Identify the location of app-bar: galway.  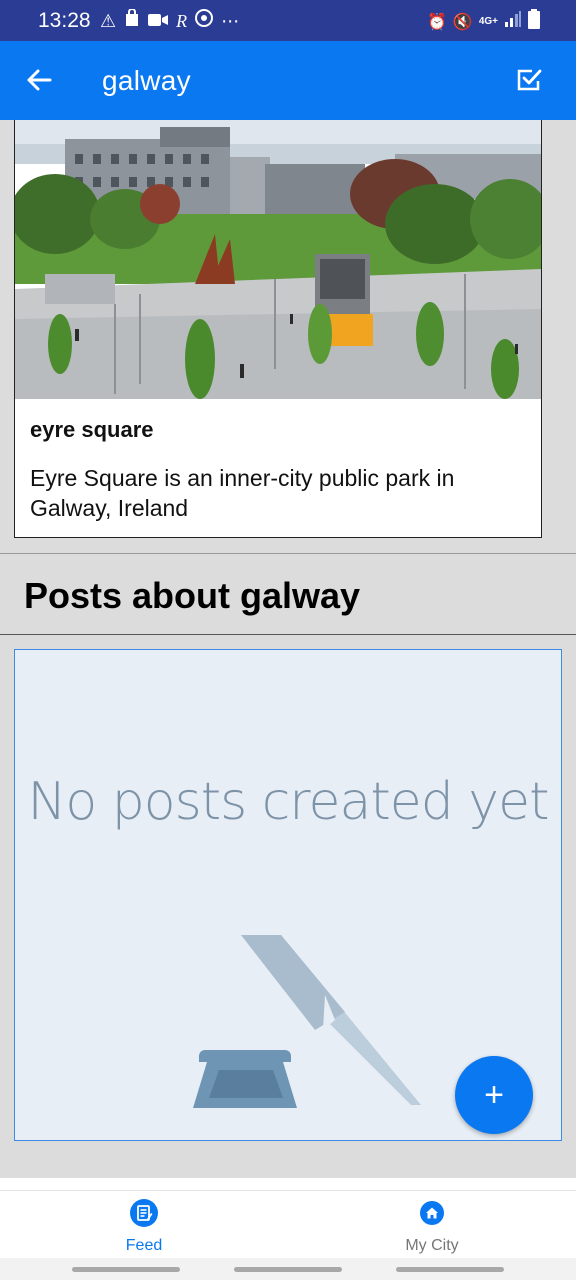
(288, 80).